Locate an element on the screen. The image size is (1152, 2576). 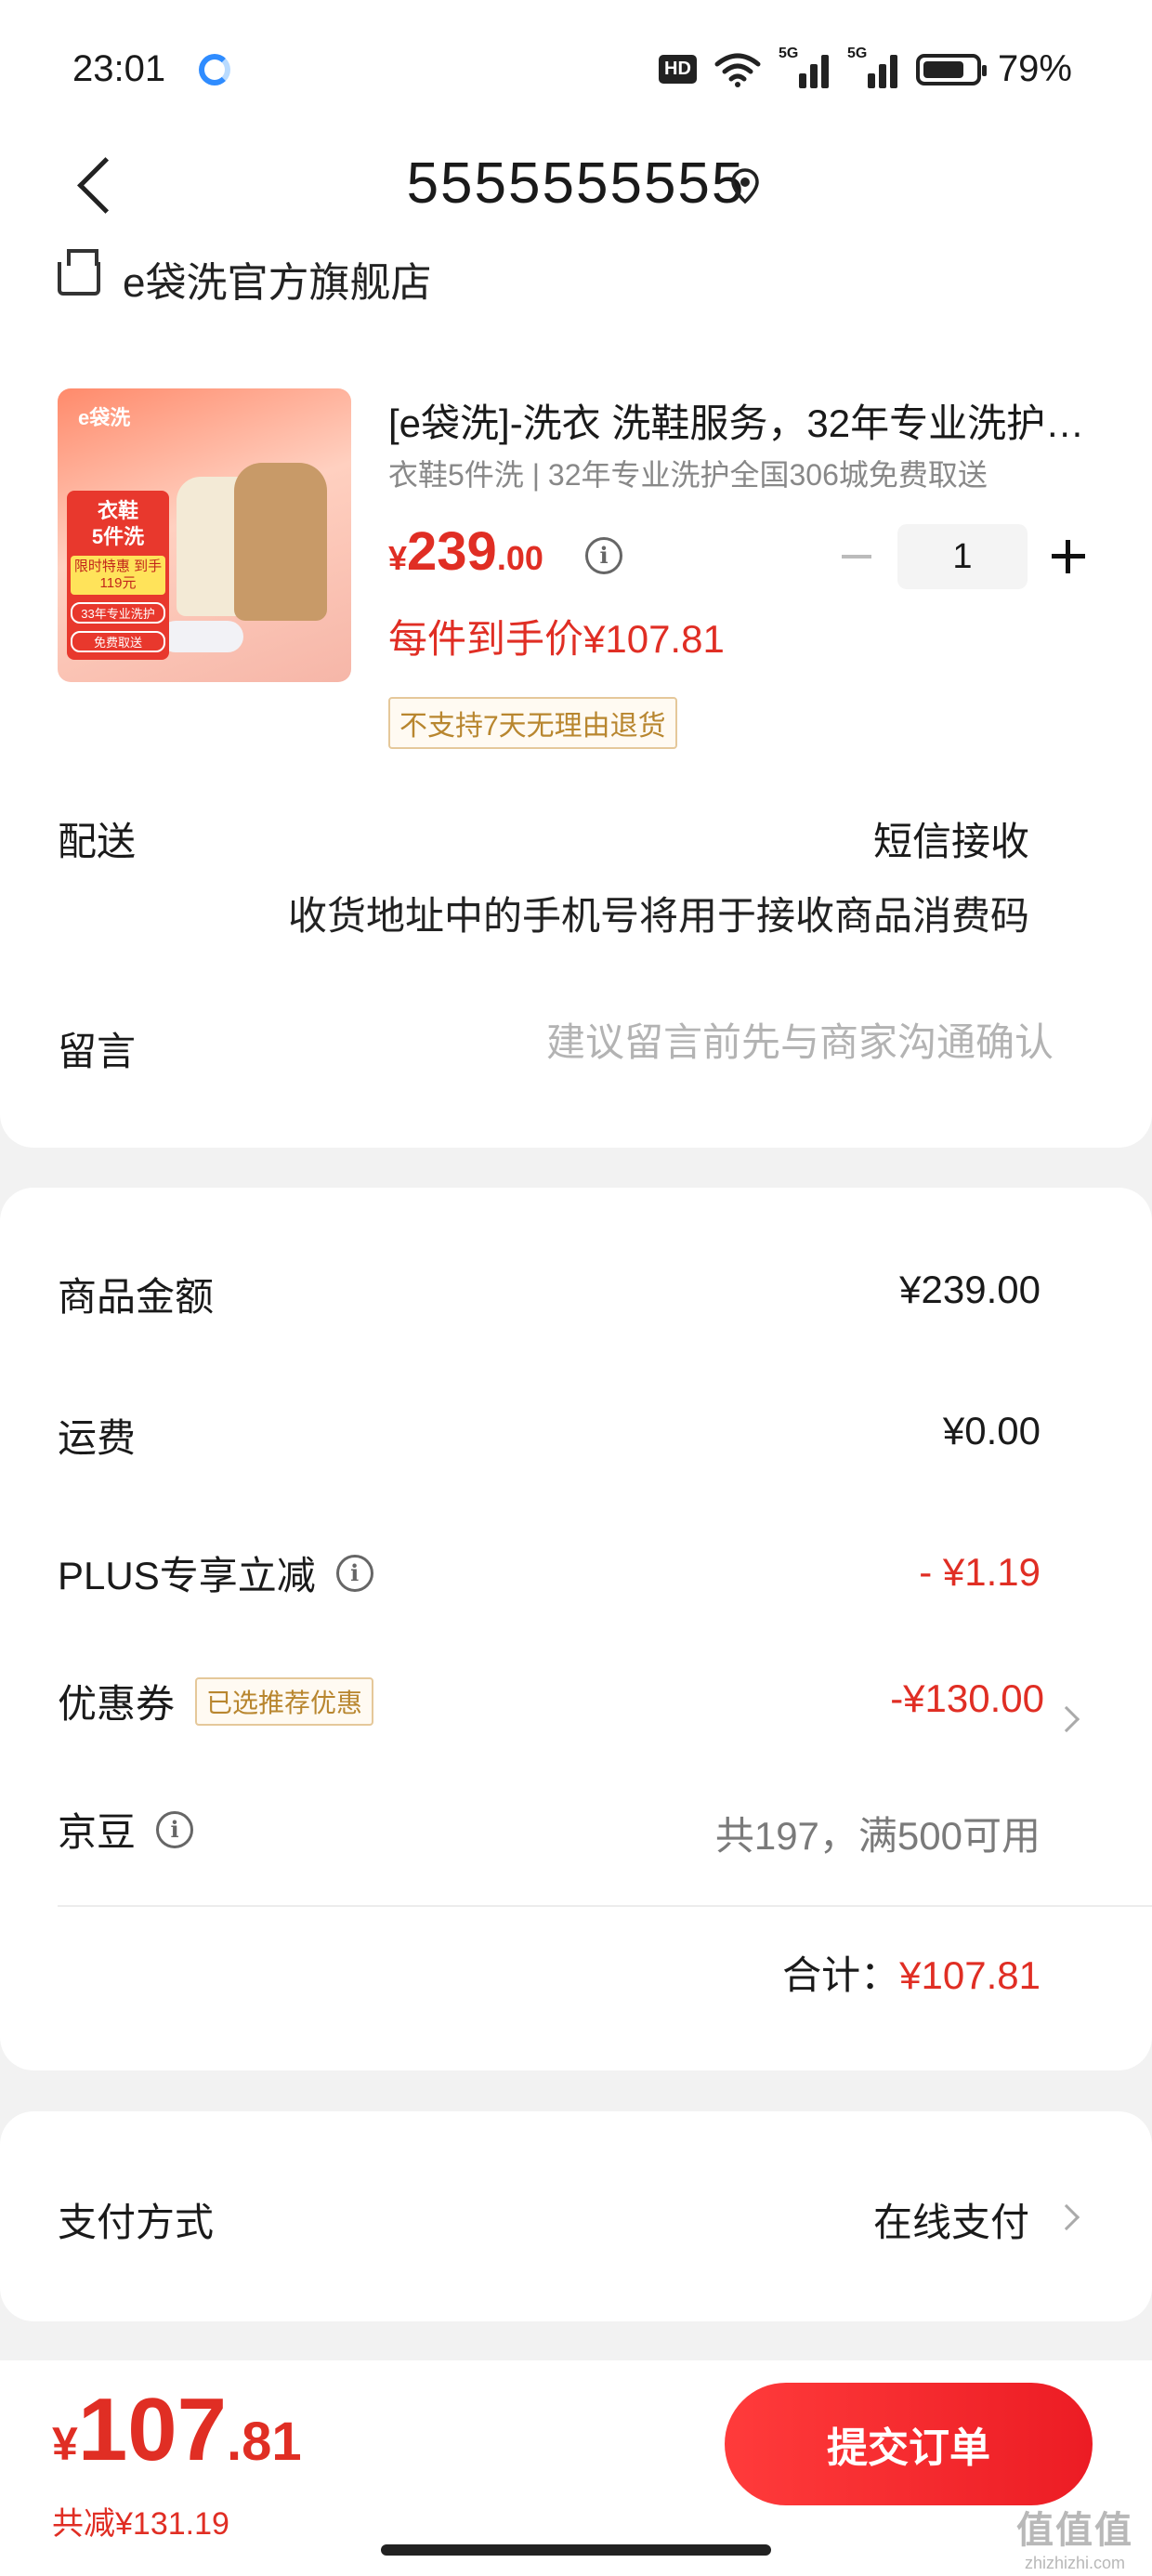
plus-discount-row: PLUS专享立减 i is located at coordinates (215, 1572).